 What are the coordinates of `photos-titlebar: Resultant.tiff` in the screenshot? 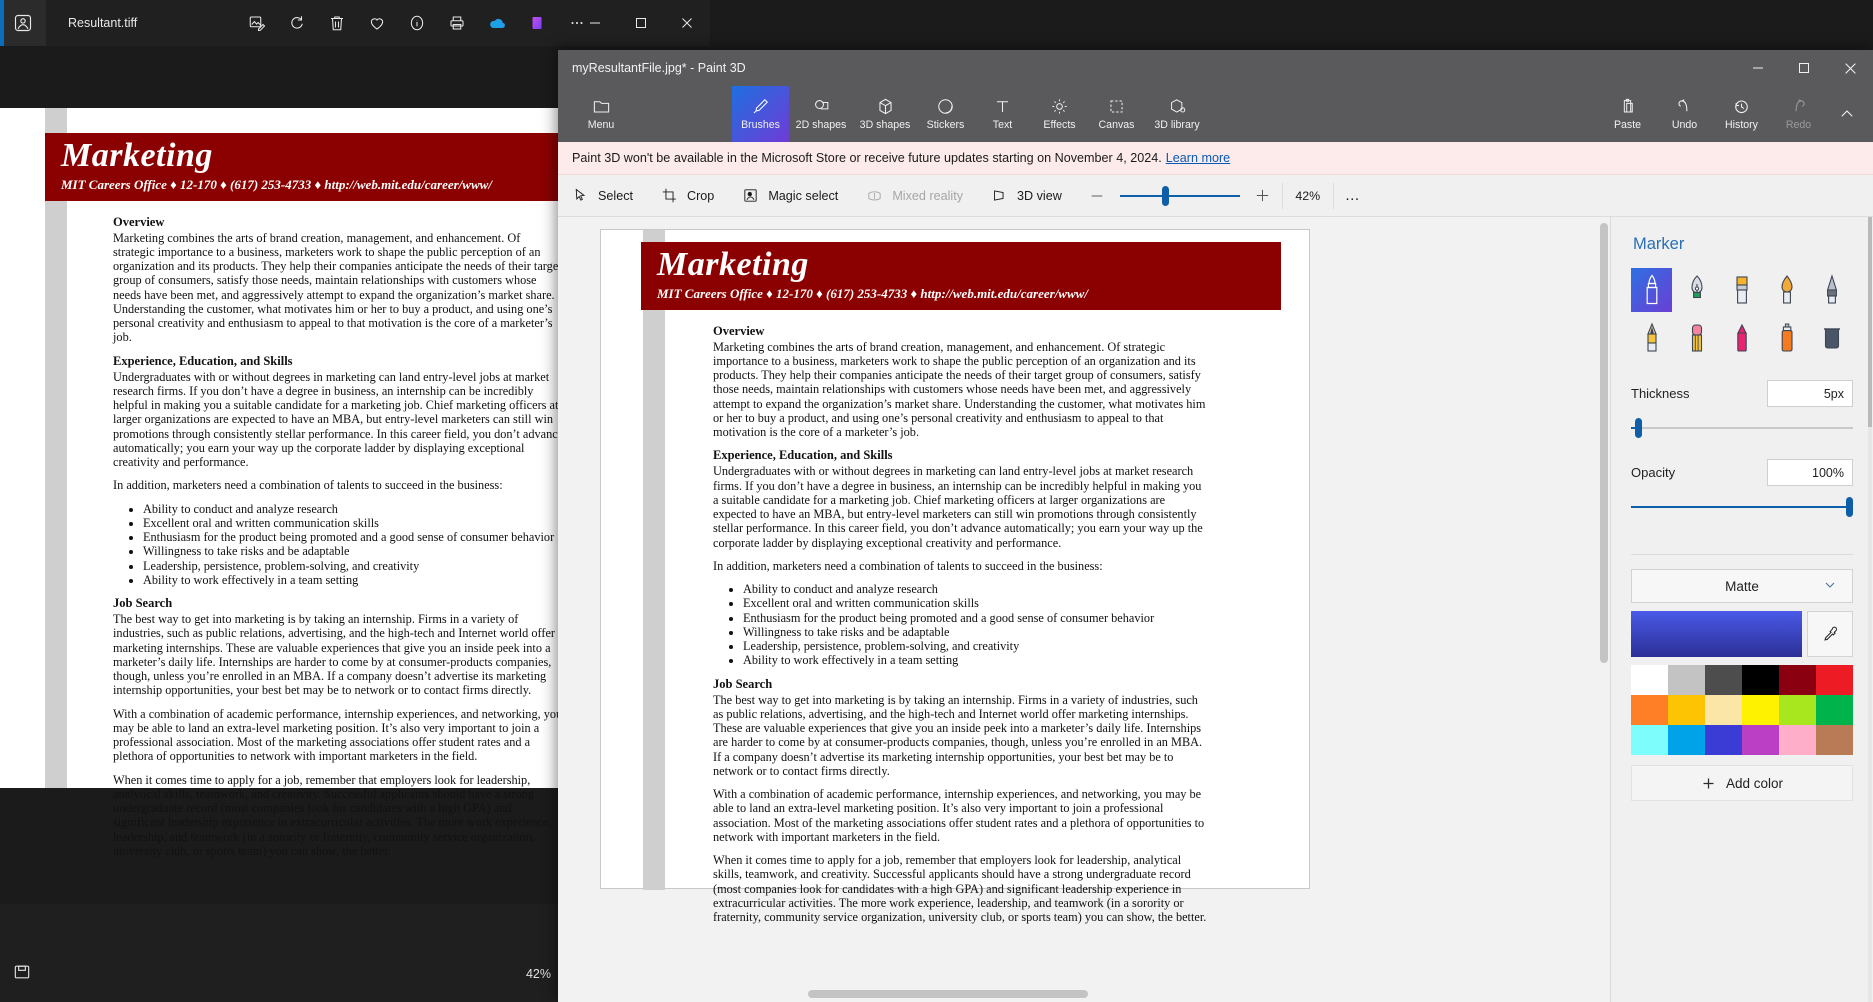 It's located at (355, 23).